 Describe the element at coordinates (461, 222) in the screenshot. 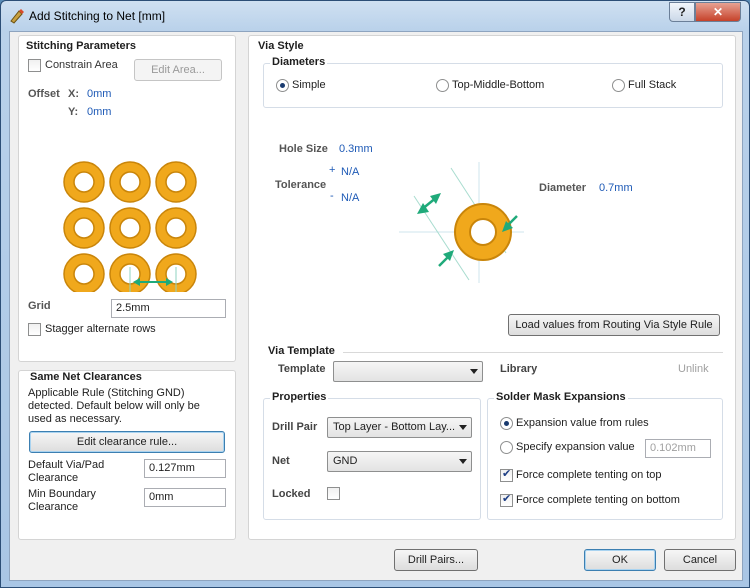

I see `via-dimension-diagram` at that location.